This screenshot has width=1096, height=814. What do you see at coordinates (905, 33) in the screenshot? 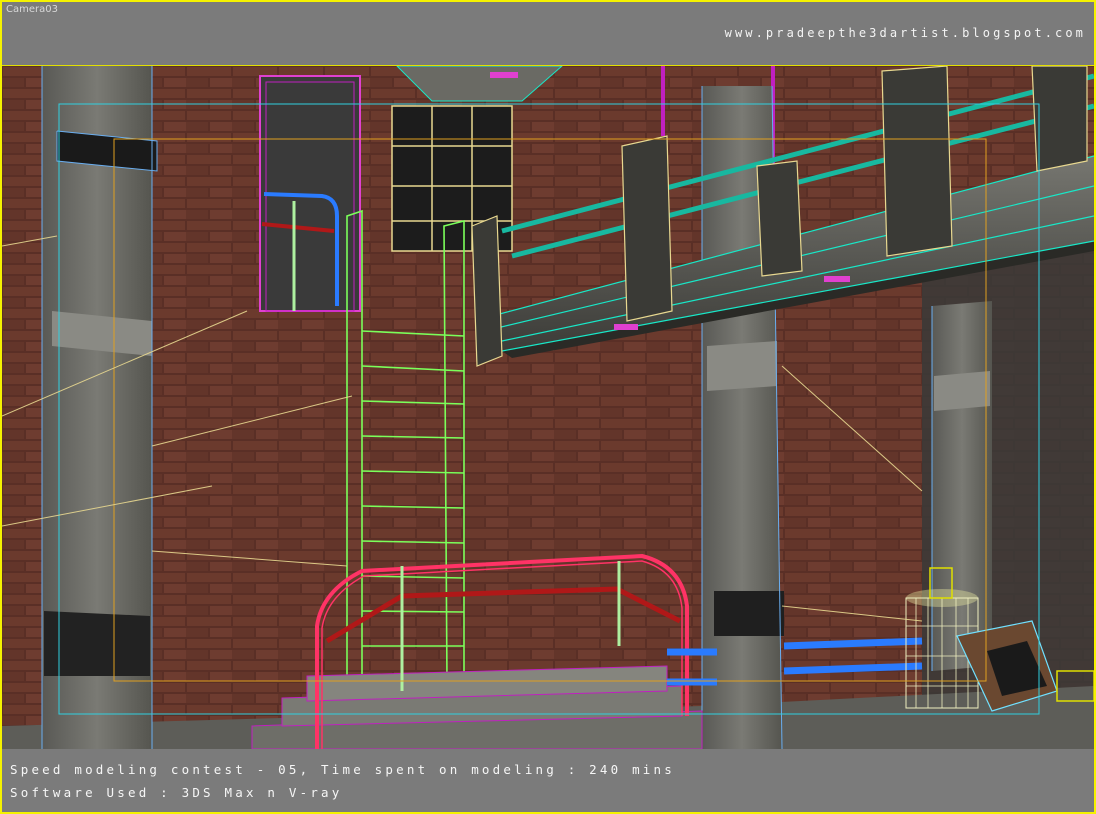
I see `watermark-url: www.pradeepthe3dartist.blogspot.com` at bounding box center [905, 33].